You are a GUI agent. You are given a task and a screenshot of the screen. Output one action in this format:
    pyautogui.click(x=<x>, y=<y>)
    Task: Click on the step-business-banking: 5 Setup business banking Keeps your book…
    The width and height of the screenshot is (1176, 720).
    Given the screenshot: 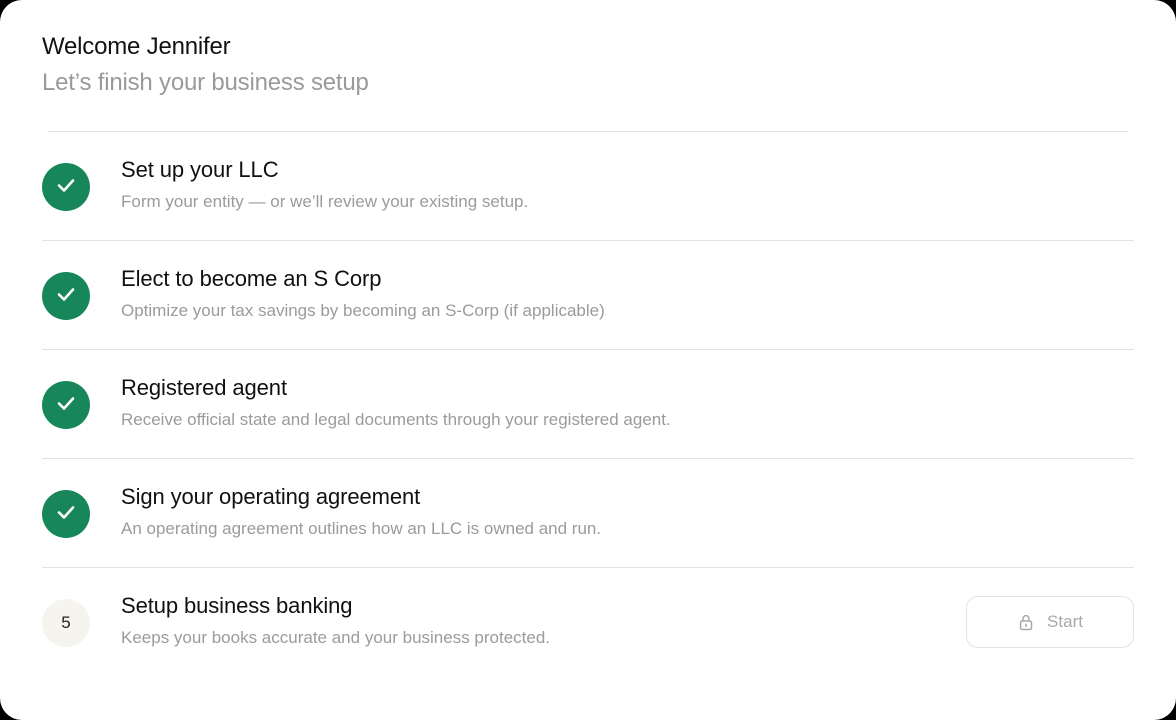 What is the action you would take?
    pyautogui.click(x=588, y=622)
    